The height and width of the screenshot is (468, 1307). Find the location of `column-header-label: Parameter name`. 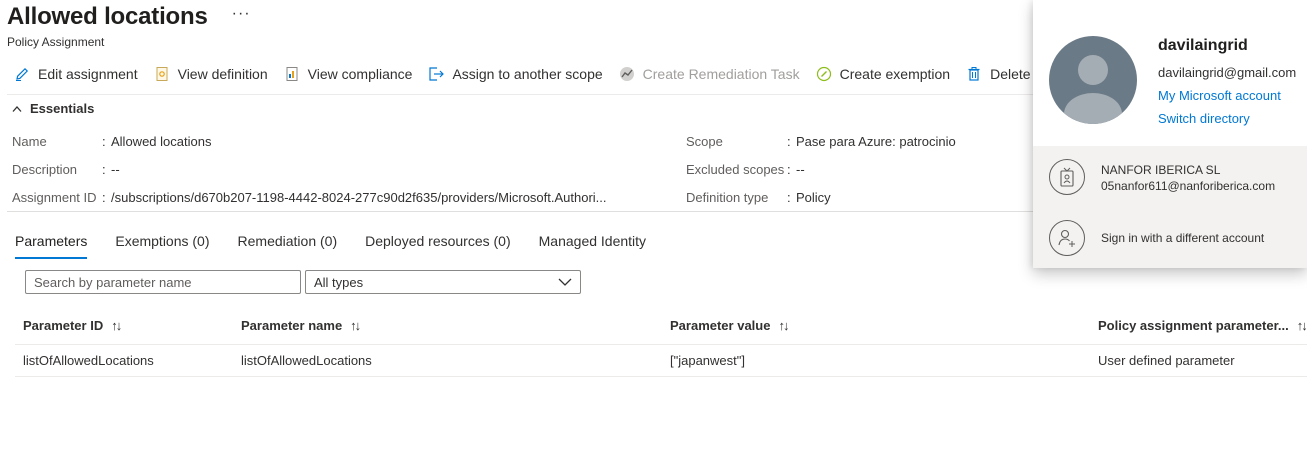

column-header-label: Parameter name is located at coordinates (292, 325).